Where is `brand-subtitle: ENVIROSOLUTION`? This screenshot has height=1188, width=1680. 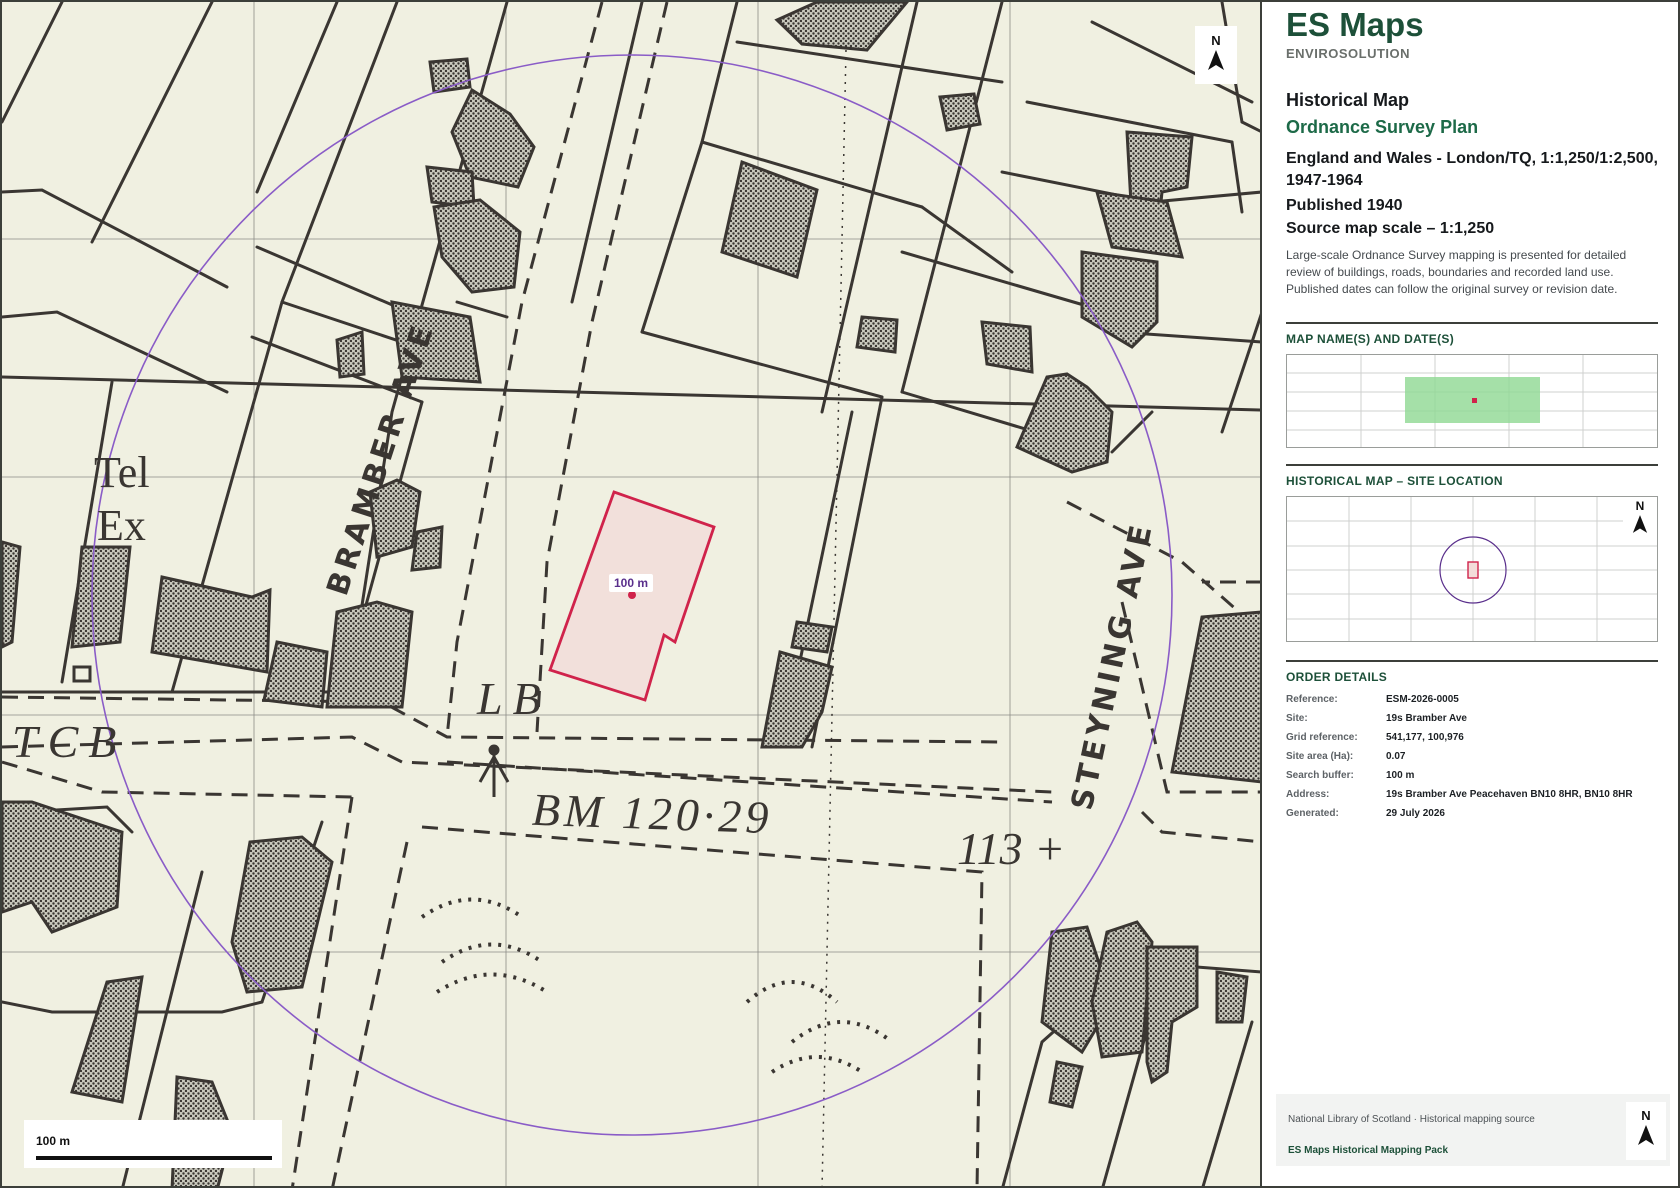 brand-subtitle: ENVIROSOLUTION is located at coordinates (1348, 53).